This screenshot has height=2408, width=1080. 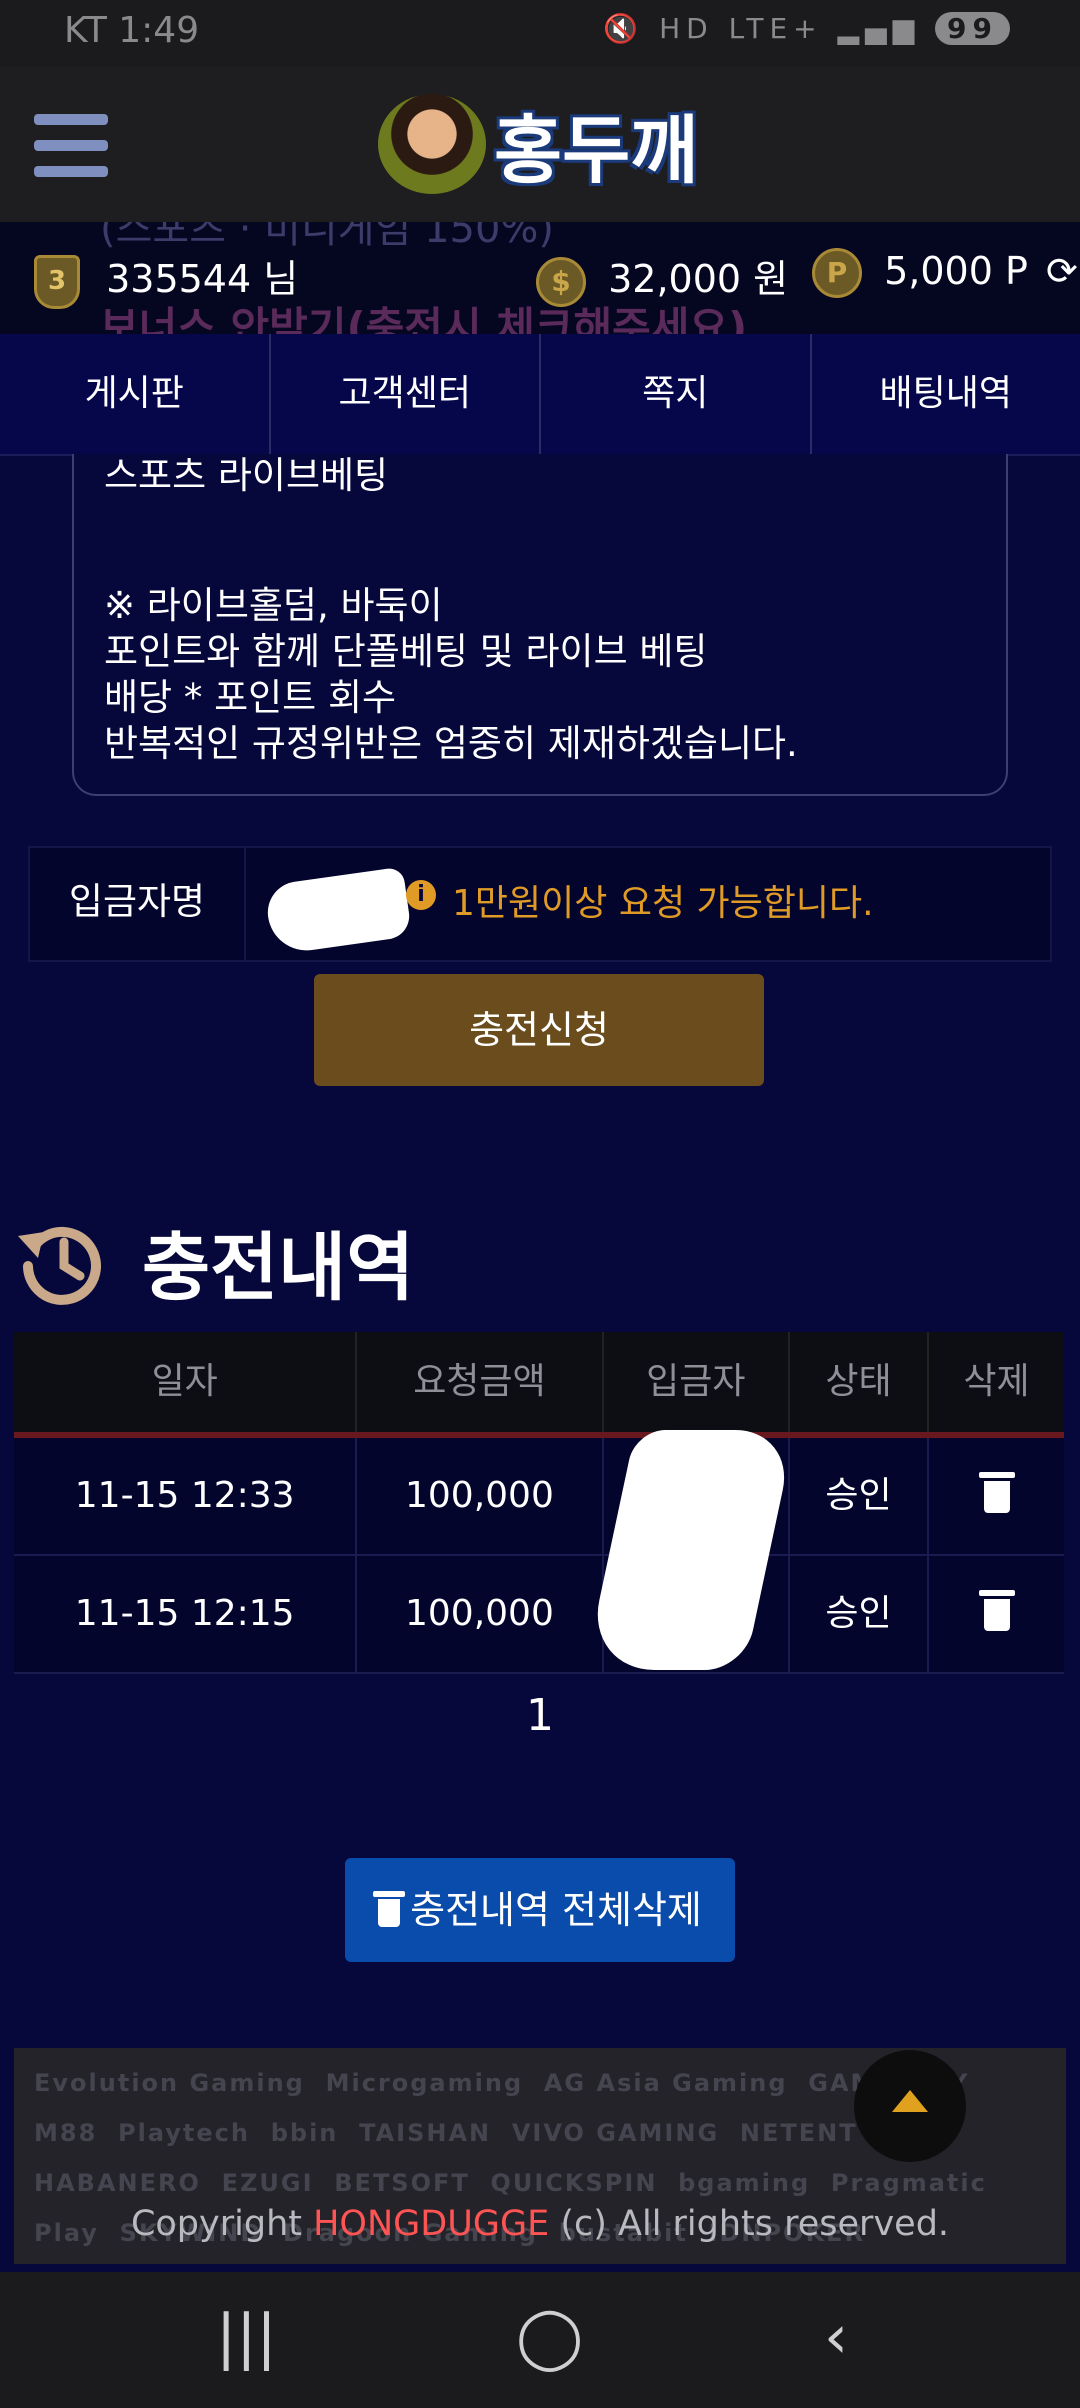 I want to click on refresh-icon: ⟳, so click(x=1062, y=271).